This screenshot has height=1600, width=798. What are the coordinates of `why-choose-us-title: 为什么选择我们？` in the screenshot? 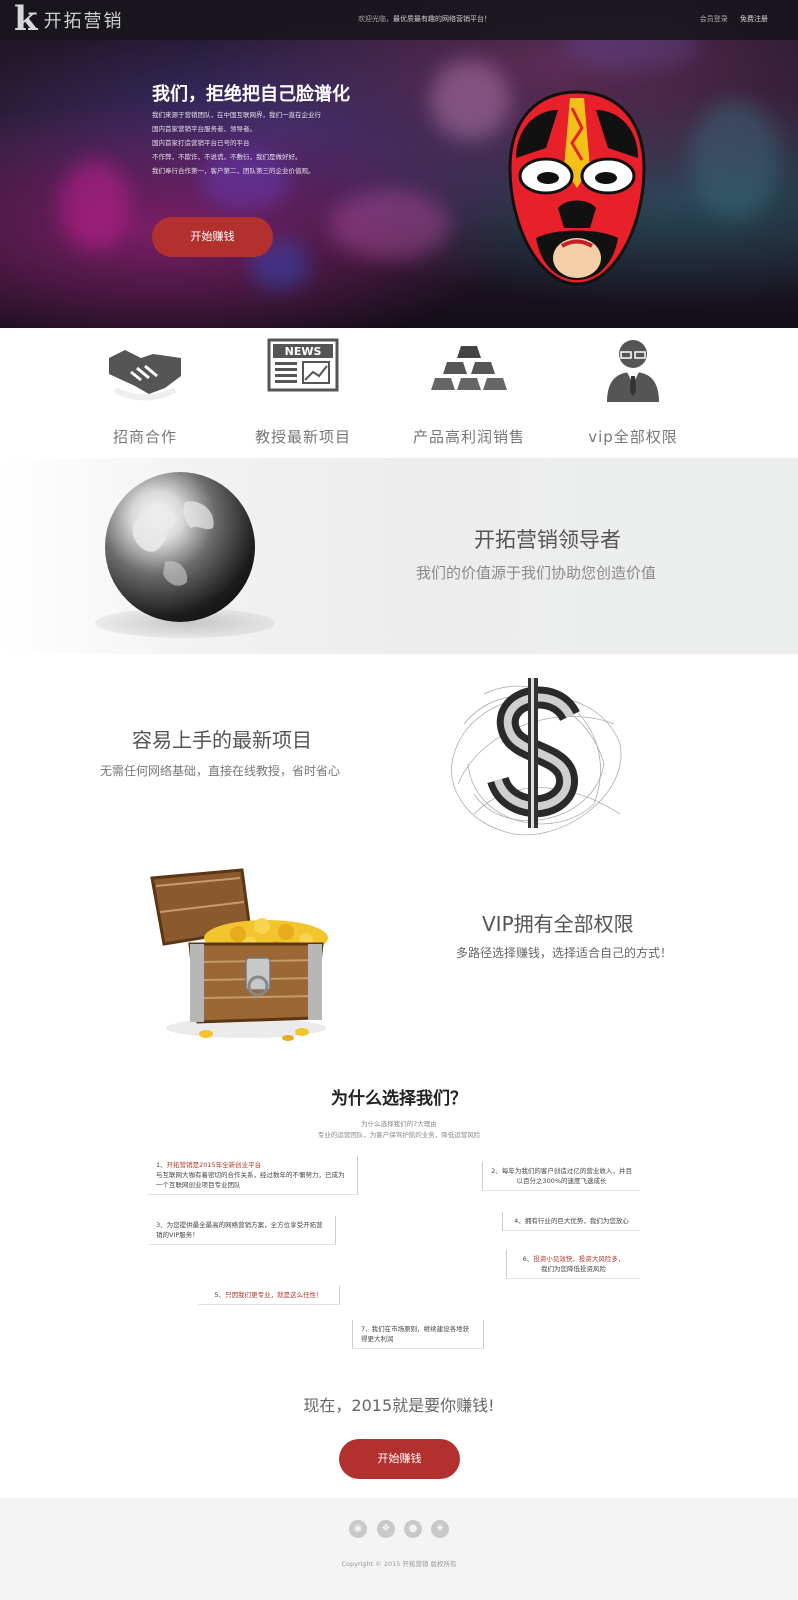 It's located at (399, 1099).